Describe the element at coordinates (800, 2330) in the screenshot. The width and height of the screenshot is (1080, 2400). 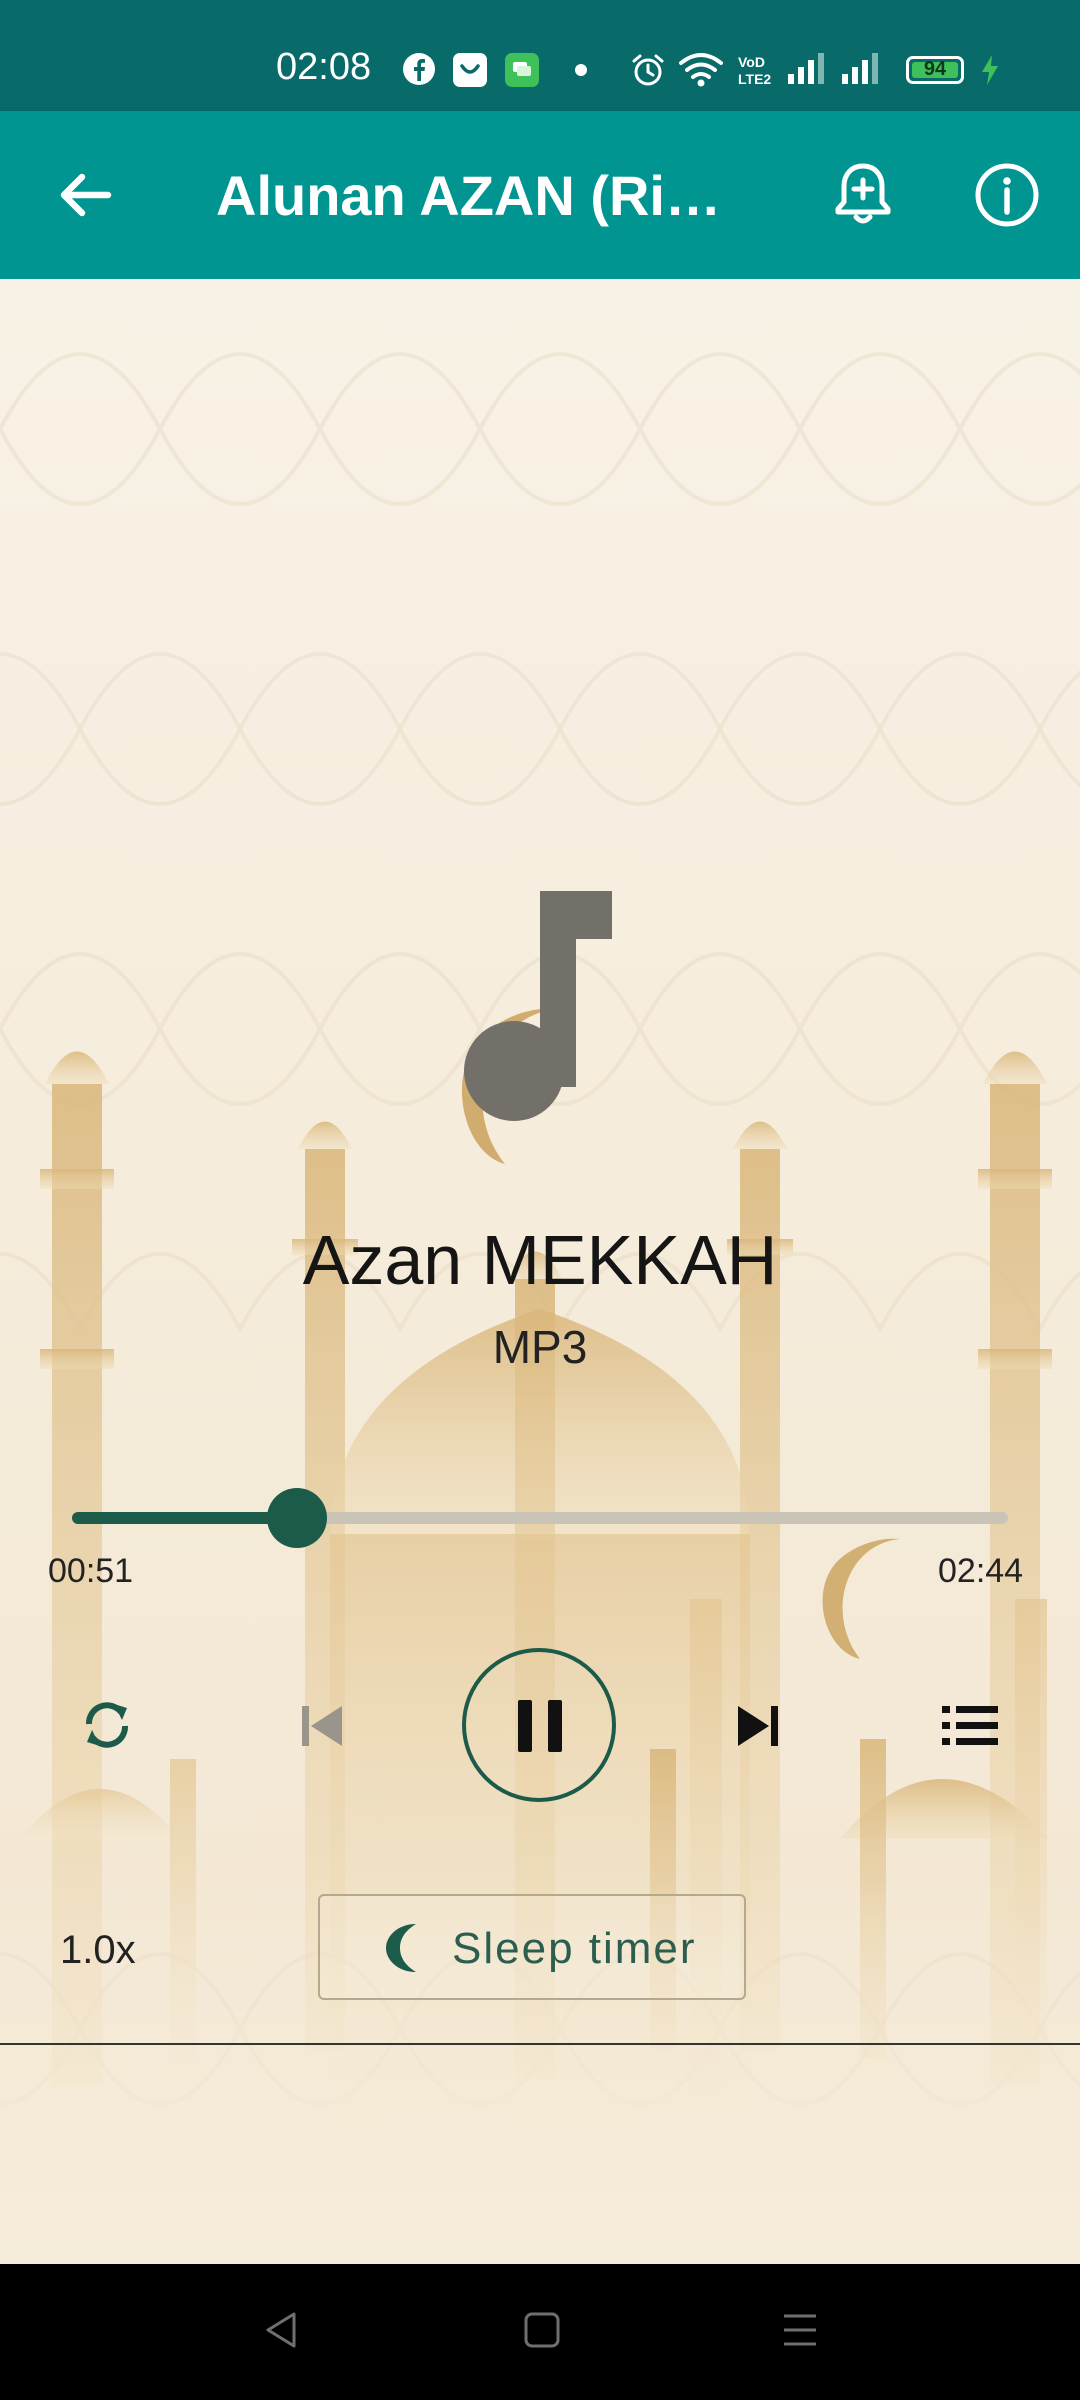
I see `recents-icon` at that location.